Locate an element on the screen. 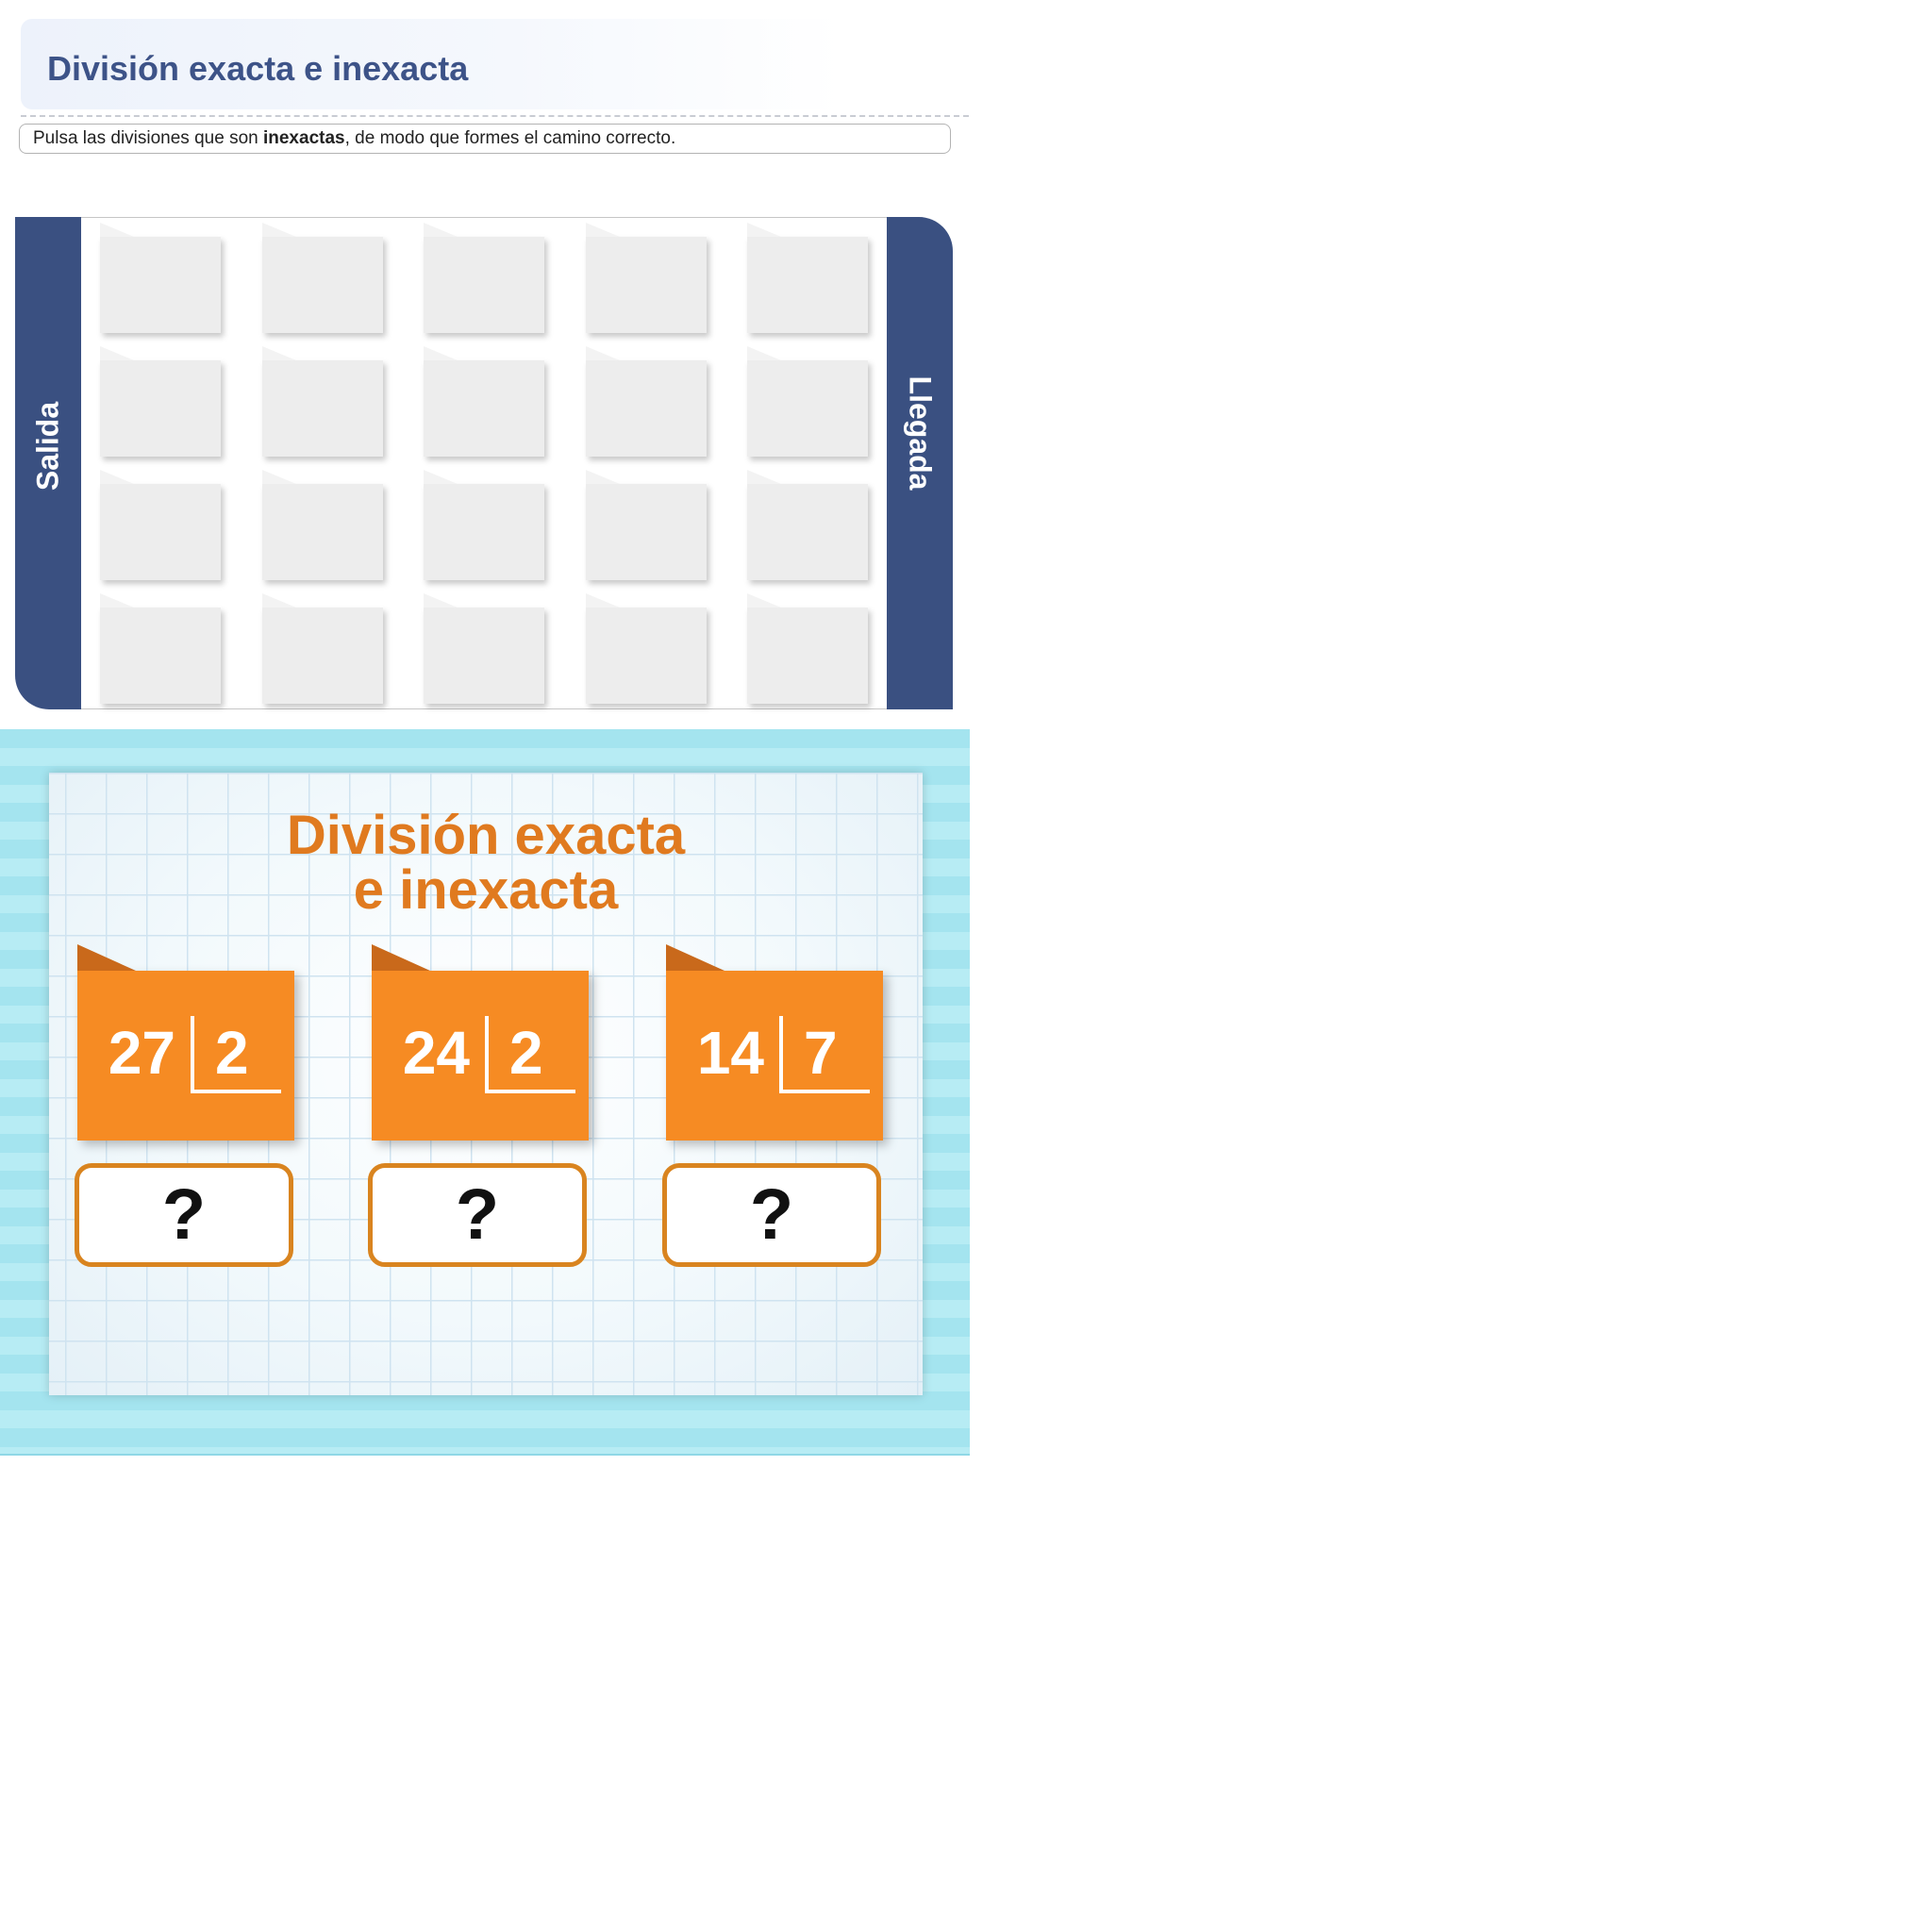 This screenshot has height=1932, width=1932. preview-title-line-2: e inexacta is located at coordinates (486, 890).